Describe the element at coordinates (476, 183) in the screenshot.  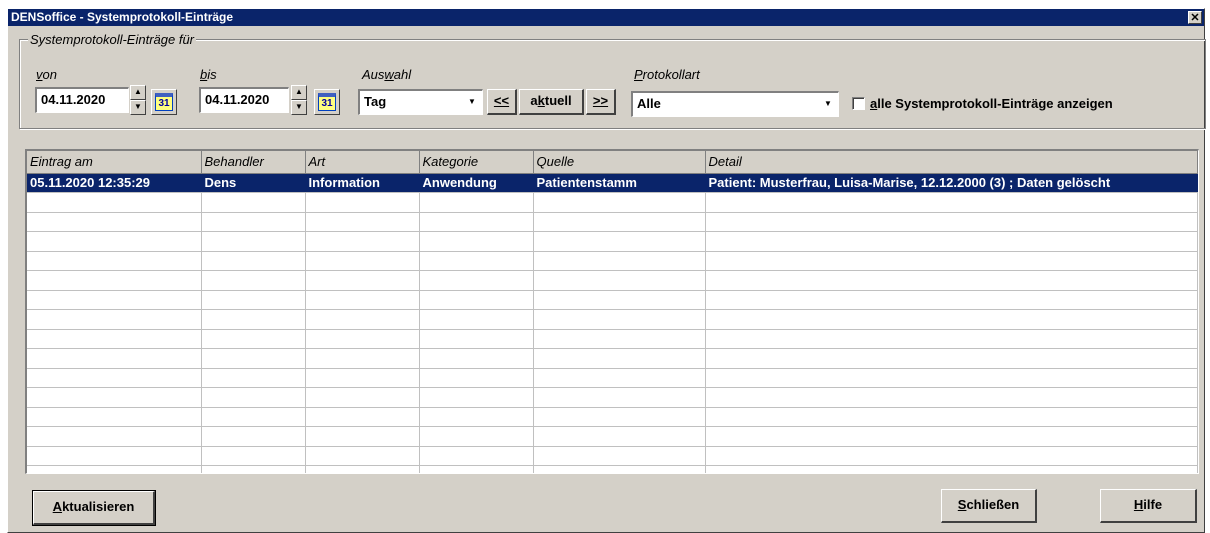
I see `cell-kategorie: Anwendung` at that location.